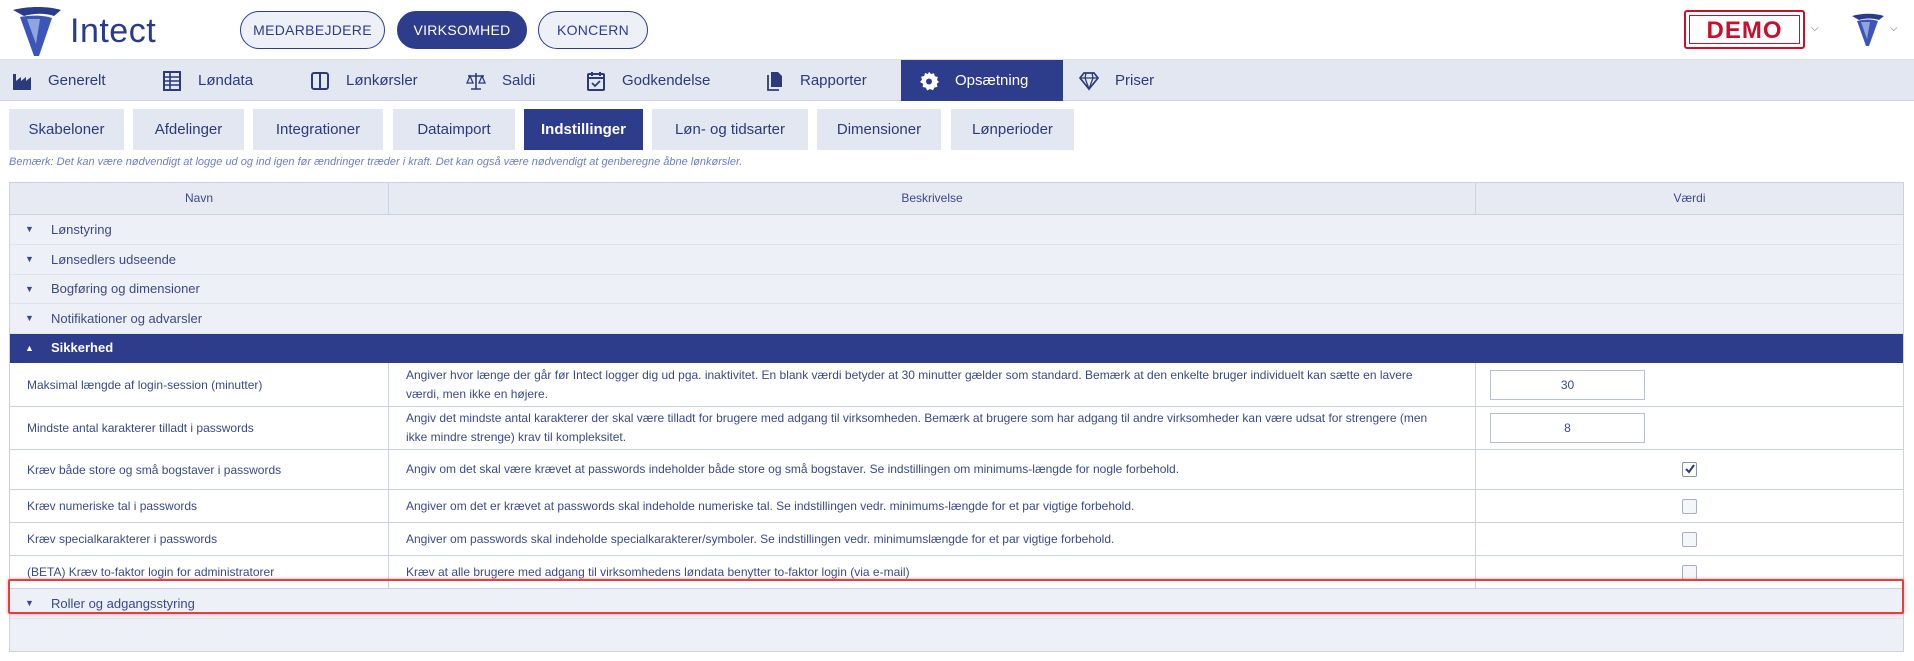 The width and height of the screenshot is (1914, 661). Describe the element at coordinates (774, 81) in the screenshot. I see `documents-icon` at that location.